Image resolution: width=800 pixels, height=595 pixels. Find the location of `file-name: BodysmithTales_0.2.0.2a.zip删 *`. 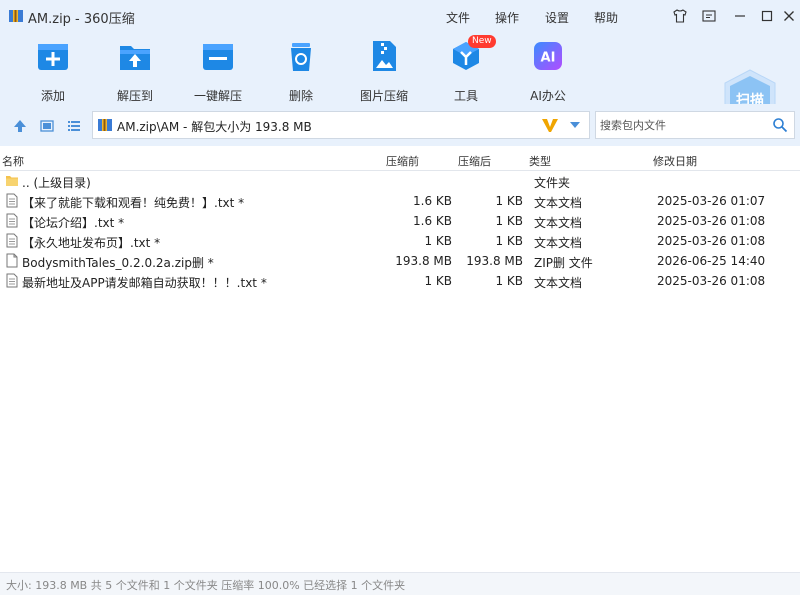

file-name: BodysmithTales_0.2.0.2a.zip删 * is located at coordinates (118, 263).